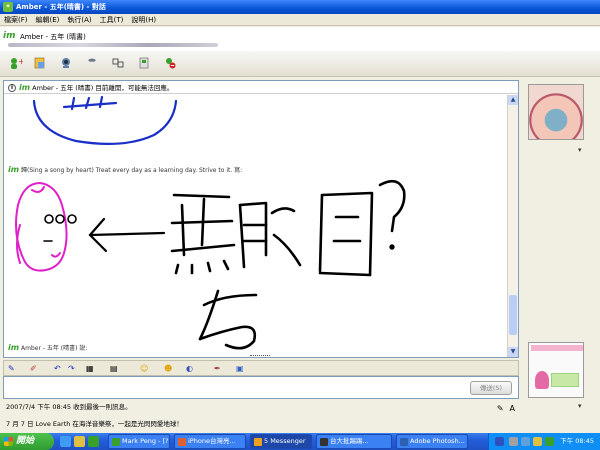 The height and width of the screenshot is (450, 600). What do you see at coordinates (288, 264) in the screenshot?
I see `black-text-drawing` at bounding box center [288, 264].